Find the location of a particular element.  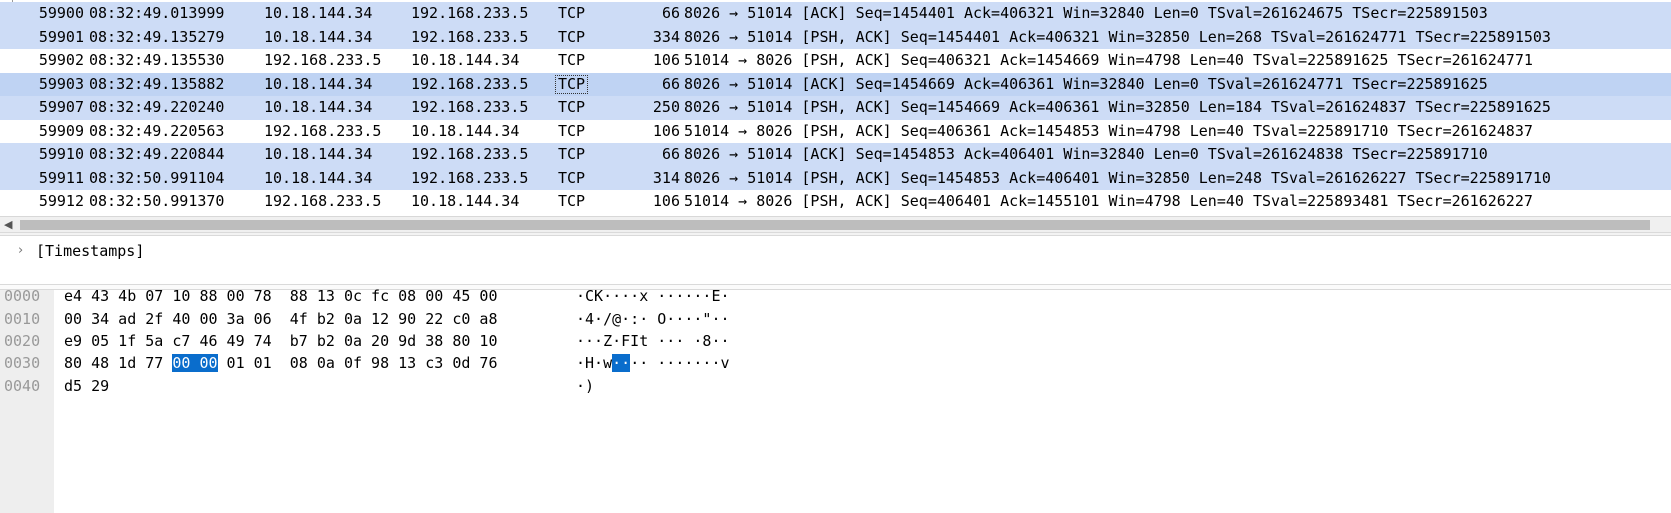

ascii-line: ·H·w···· ·······v is located at coordinates (653, 363).